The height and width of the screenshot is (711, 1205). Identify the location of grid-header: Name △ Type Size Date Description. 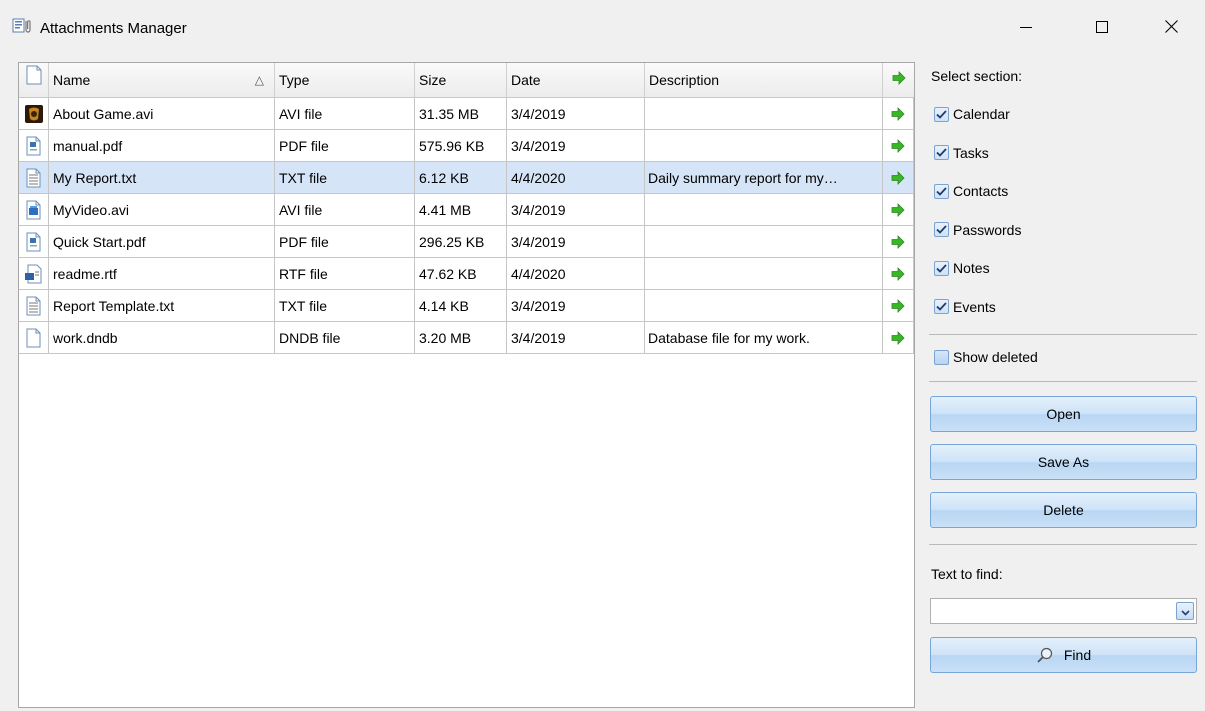
(466, 80).